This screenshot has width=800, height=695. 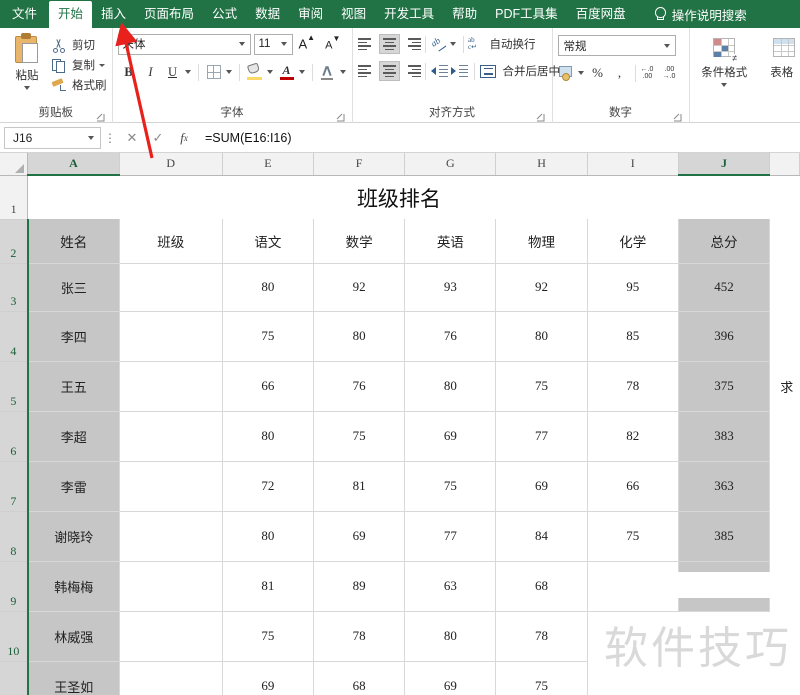 I want to click on row-header-6: 6, so click(x=14, y=436).